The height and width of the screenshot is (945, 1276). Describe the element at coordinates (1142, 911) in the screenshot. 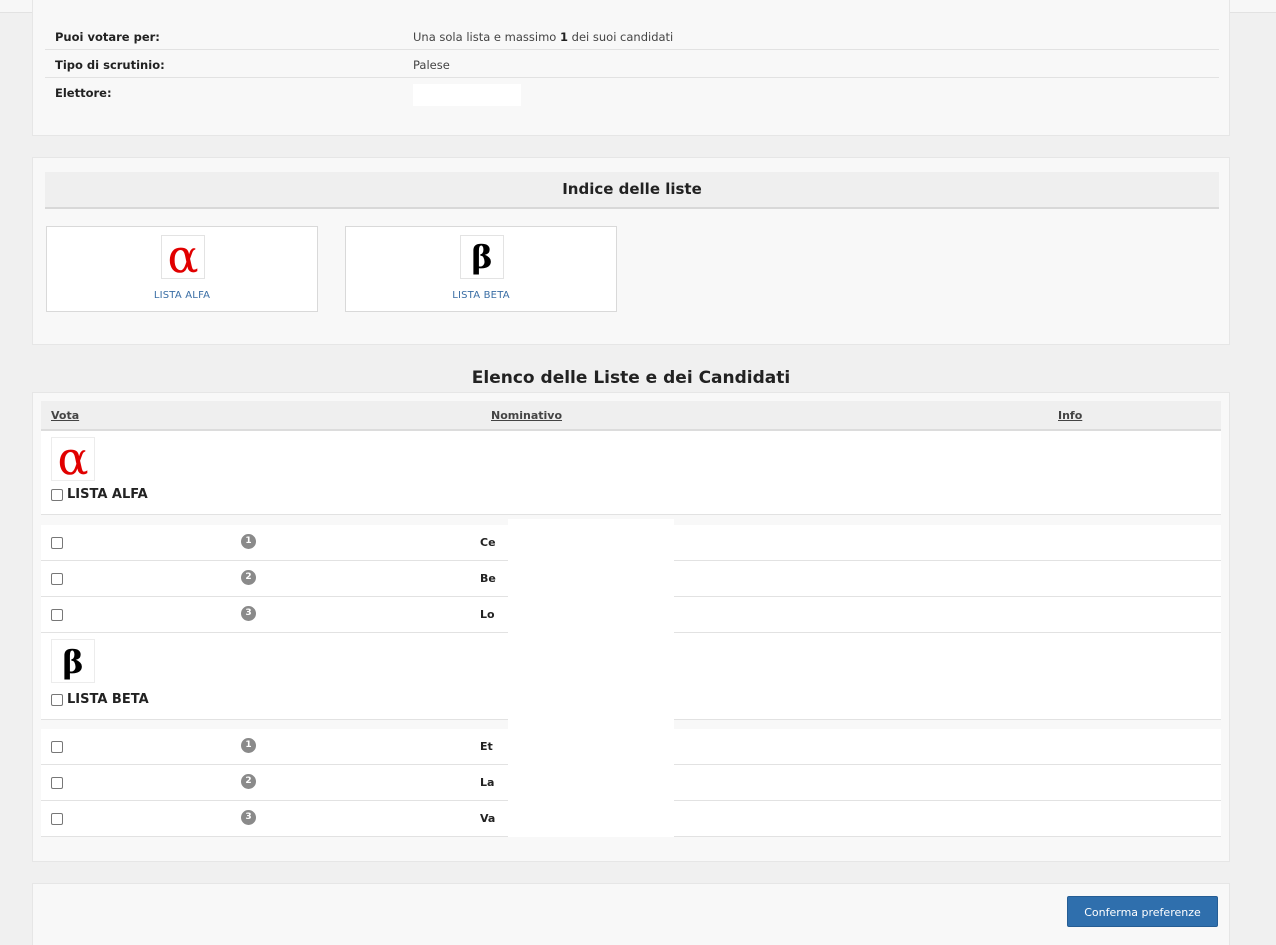

I see `confirm-preferences-button: Conferma preferenze` at that location.